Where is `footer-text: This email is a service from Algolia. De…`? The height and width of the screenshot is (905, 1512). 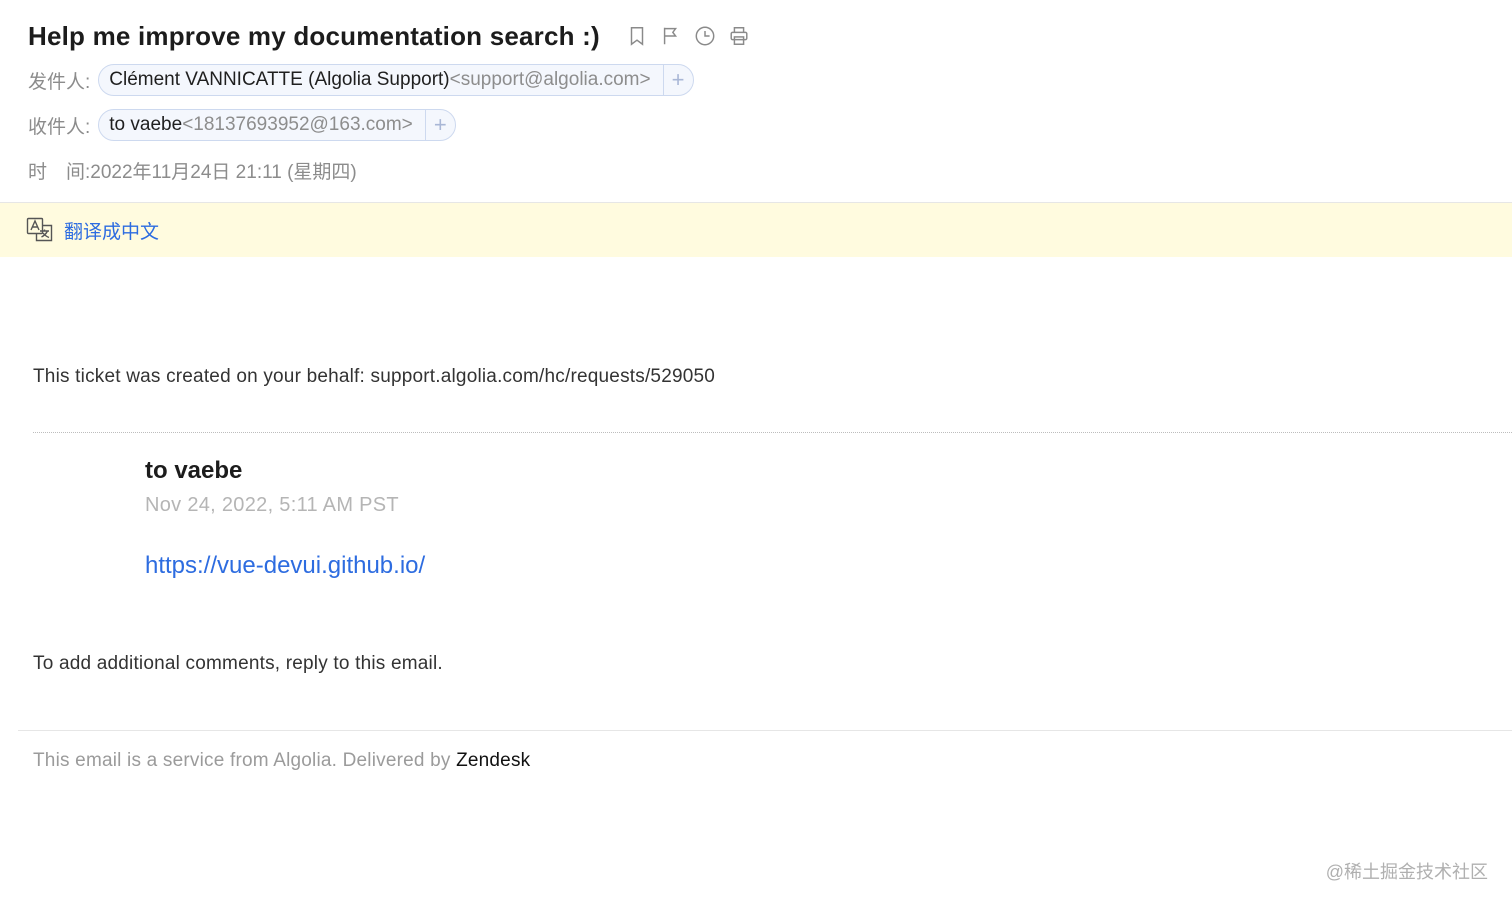 footer-text: This email is a service from Algolia. De… is located at coordinates (245, 760).